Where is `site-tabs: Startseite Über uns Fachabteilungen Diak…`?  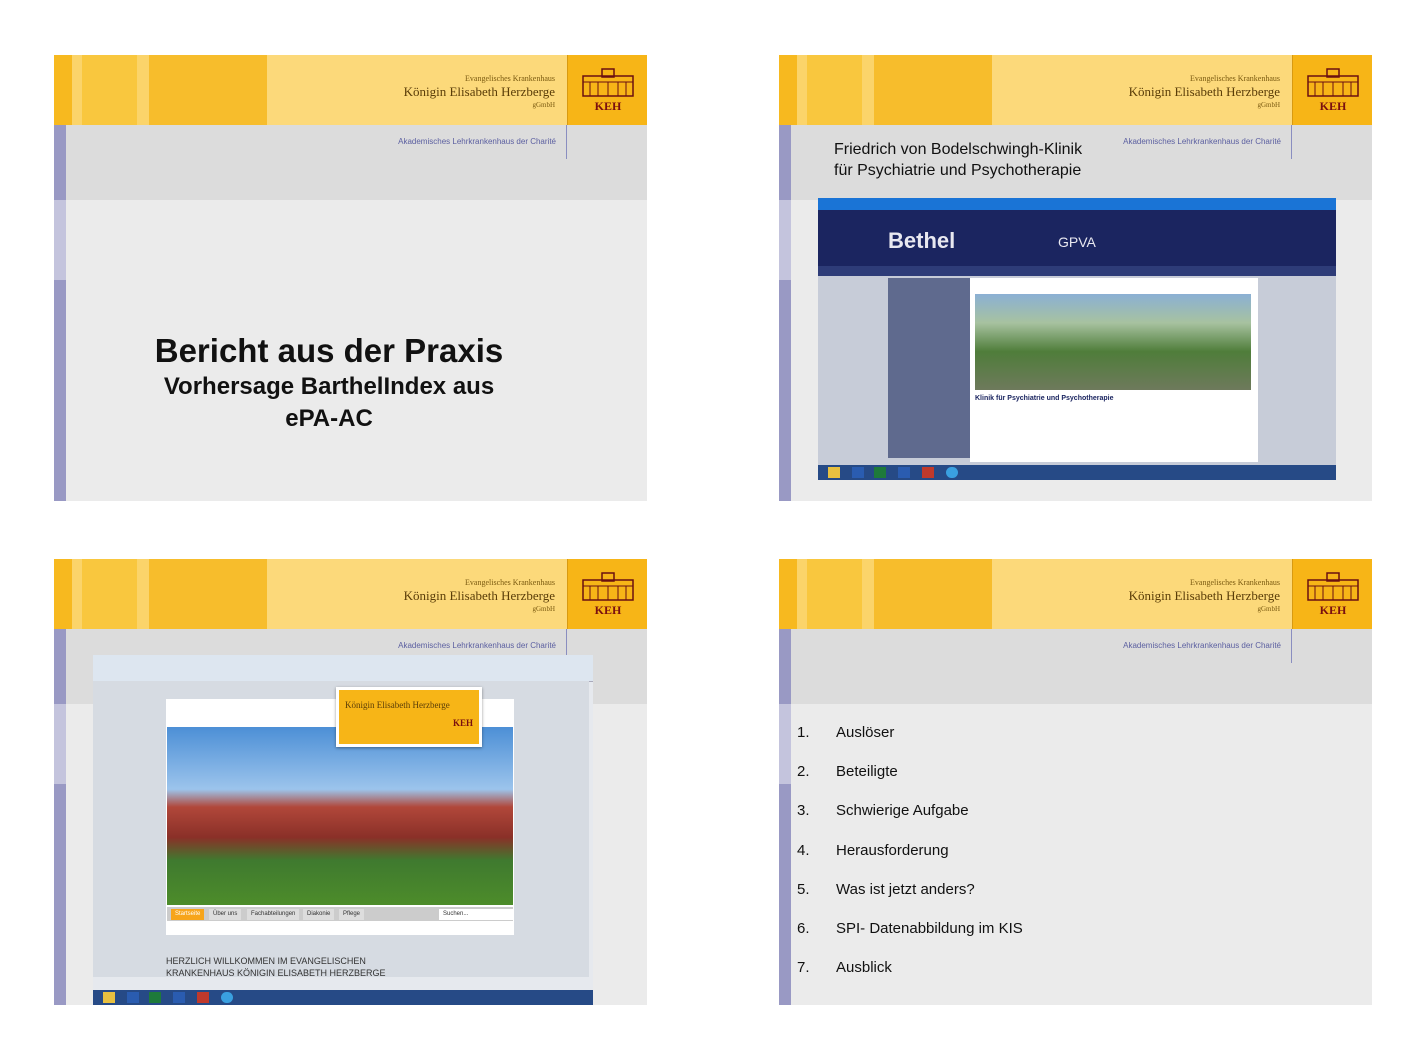
site-tabs: Startseite Über uns Fachabteilungen Diak… is located at coordinates (340, 914).